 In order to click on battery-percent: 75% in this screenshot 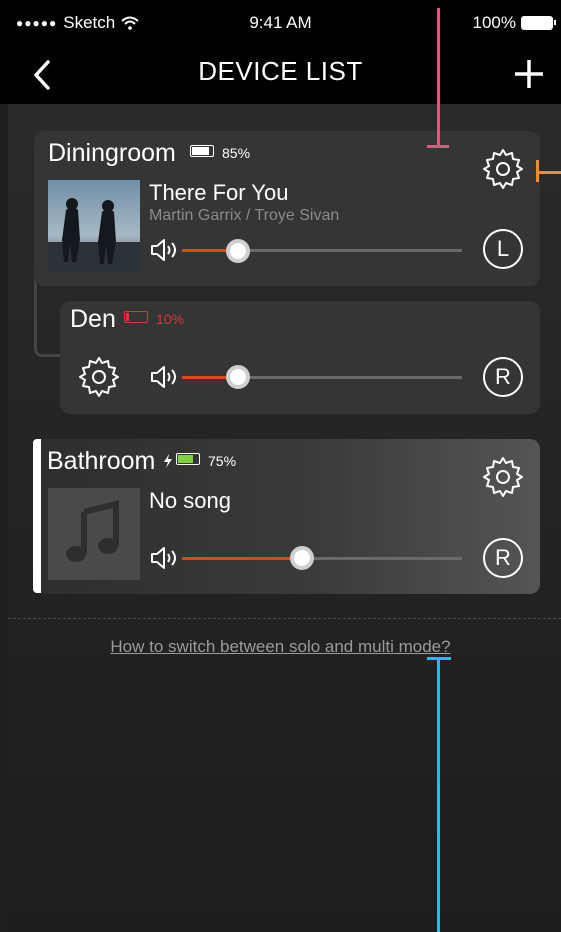, I will do `click(222, 461)`.